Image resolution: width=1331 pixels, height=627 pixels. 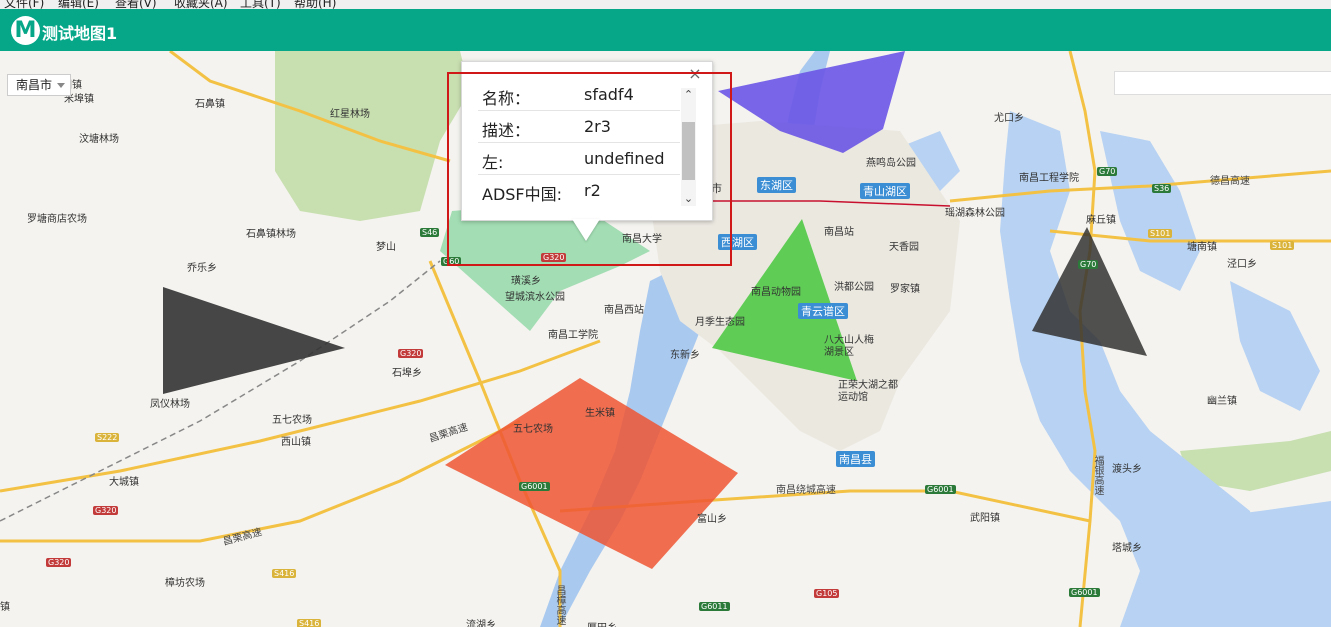 I want to click on place-label: 厚田乡, so click(x=602, y=623).